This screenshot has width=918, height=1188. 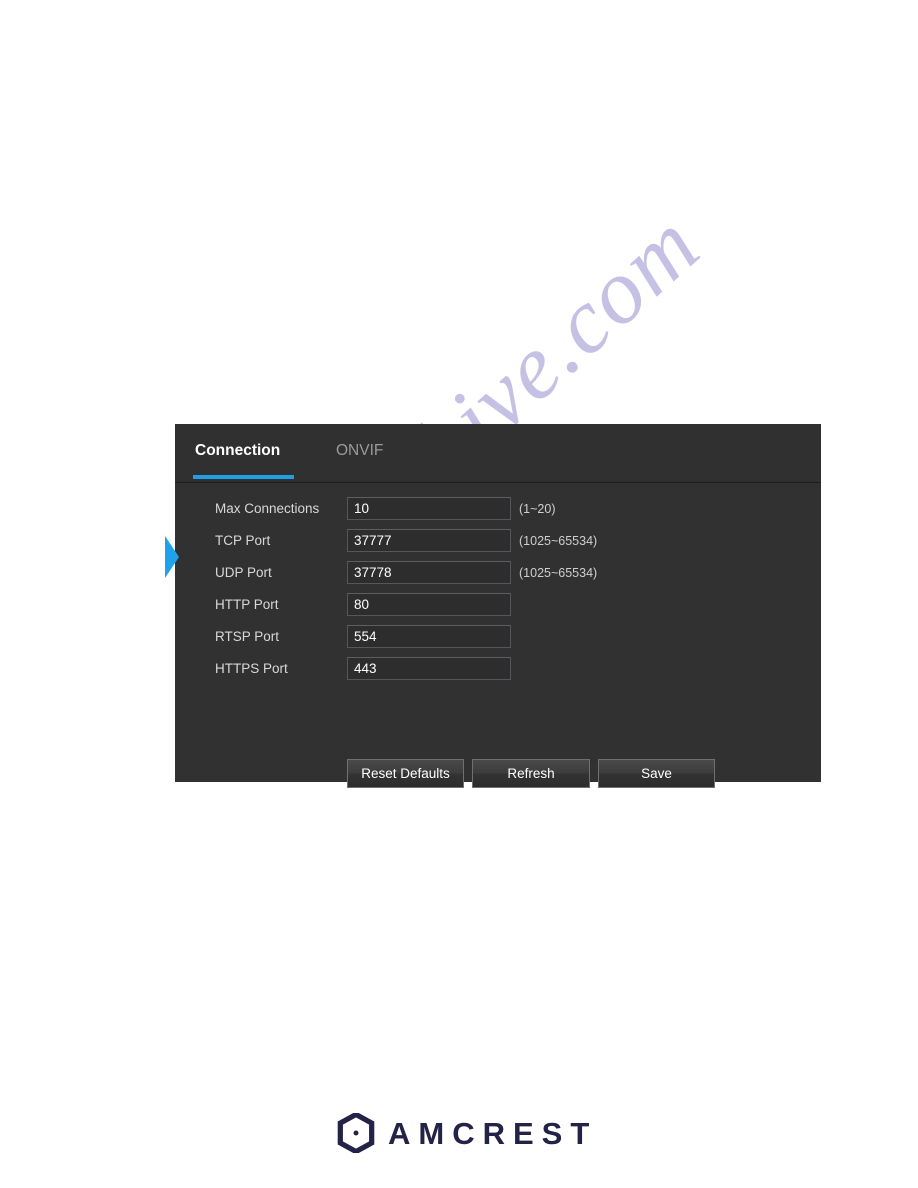 I want to click on refresh-button: Refresh, so click(x=531, y=773).